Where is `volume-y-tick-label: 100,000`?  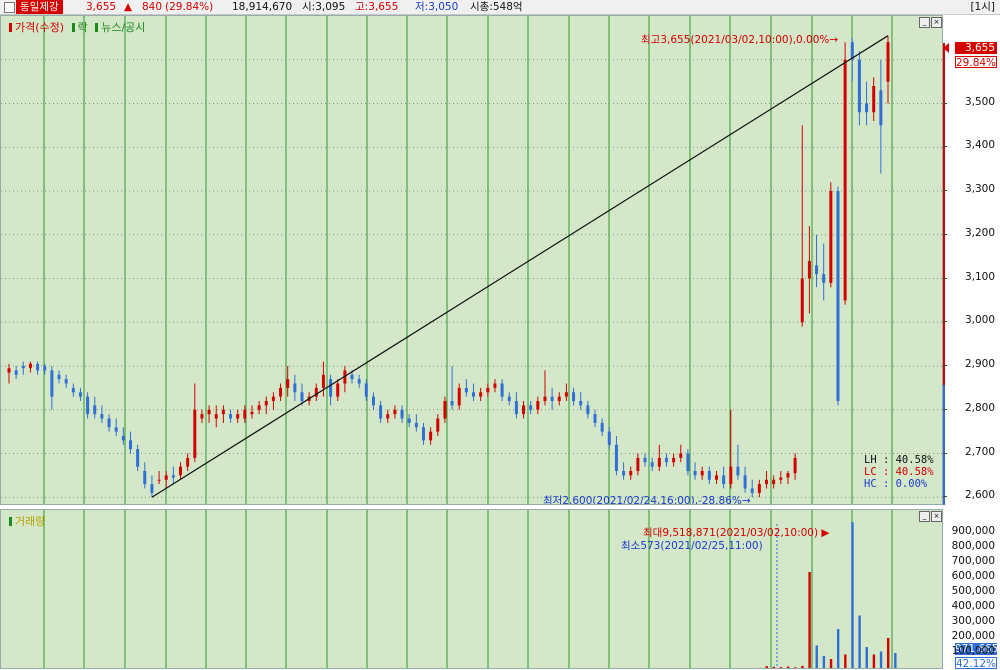 volume-y-tick-label: 100,000 is located at coordinates (973, 651).